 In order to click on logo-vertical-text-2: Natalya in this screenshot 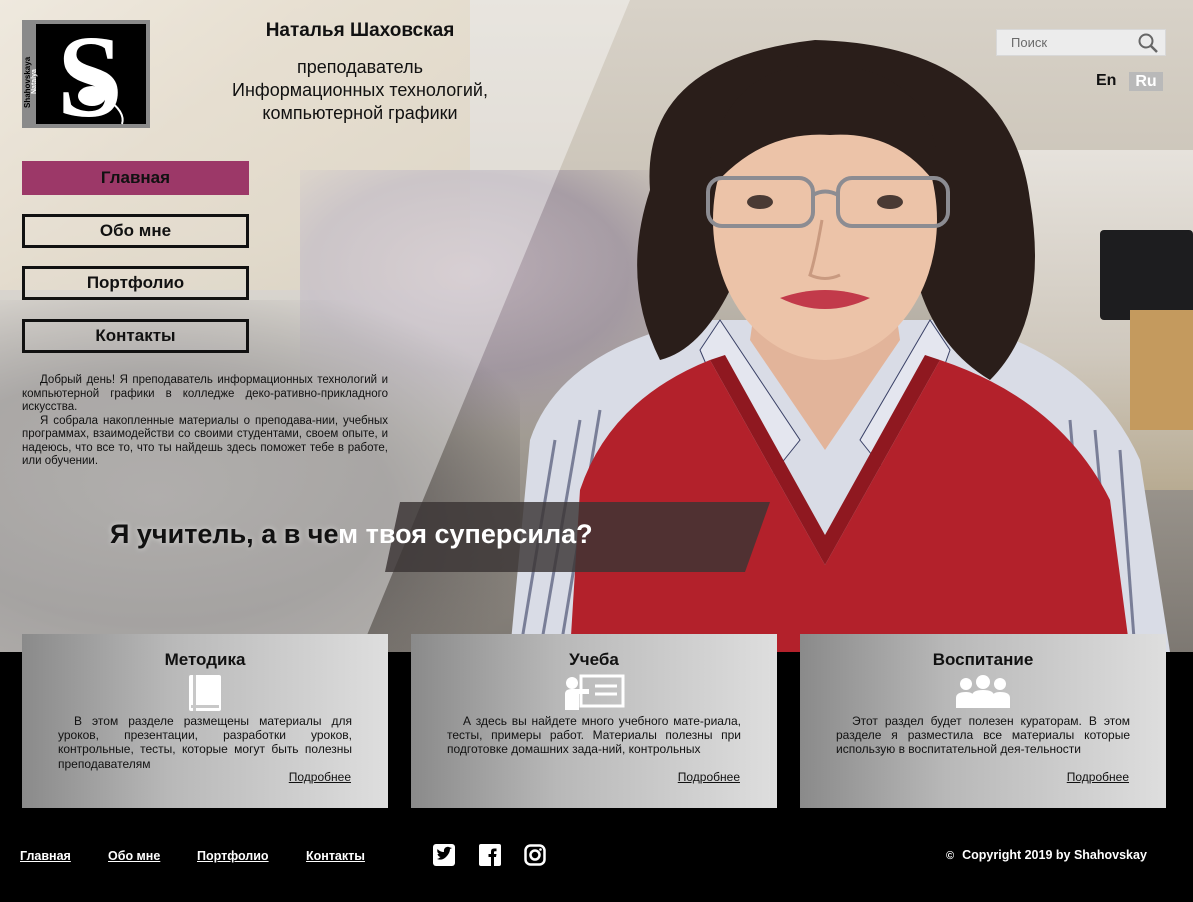, I will do `click(34, 81)`.